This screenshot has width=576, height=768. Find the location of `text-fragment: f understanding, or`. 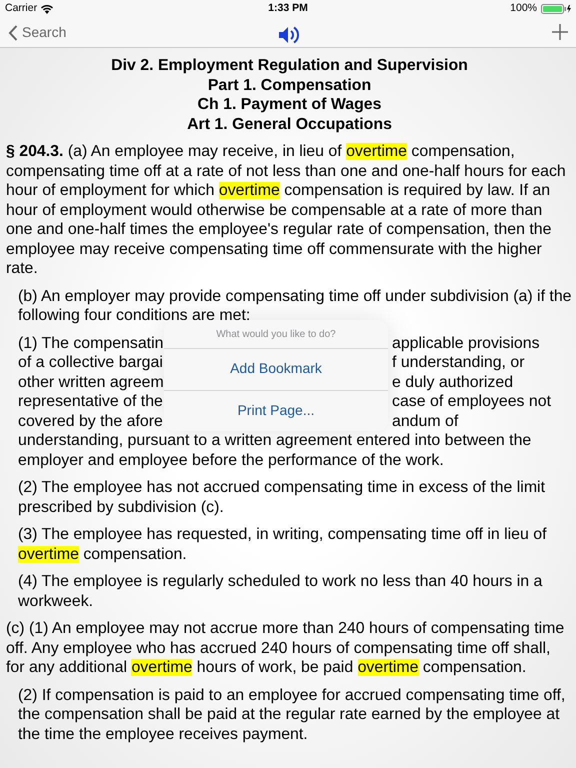

text-fragment: f understanding, or is located at coordinates (458, 362).